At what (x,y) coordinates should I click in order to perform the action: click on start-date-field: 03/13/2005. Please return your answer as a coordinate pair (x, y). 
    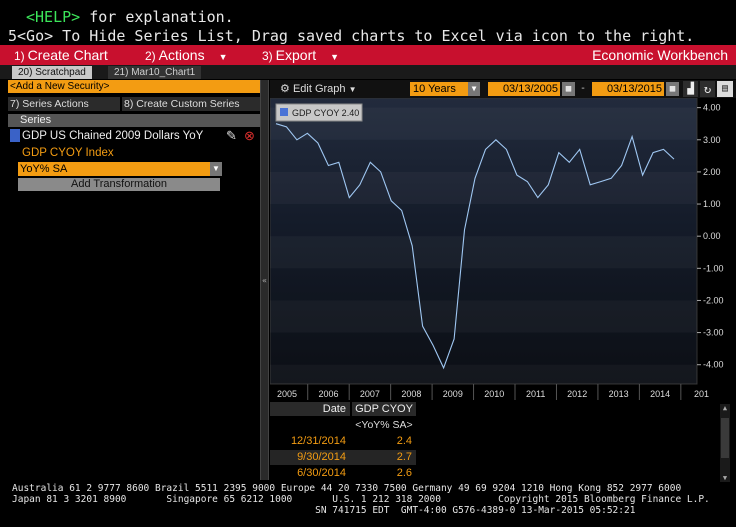
    Looking at the image, I should click on (524, 89).